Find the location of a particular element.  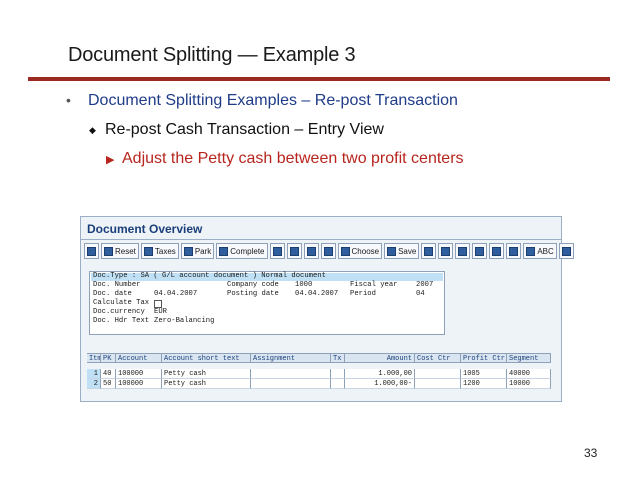

export-button is located at coordinates (429, 251).